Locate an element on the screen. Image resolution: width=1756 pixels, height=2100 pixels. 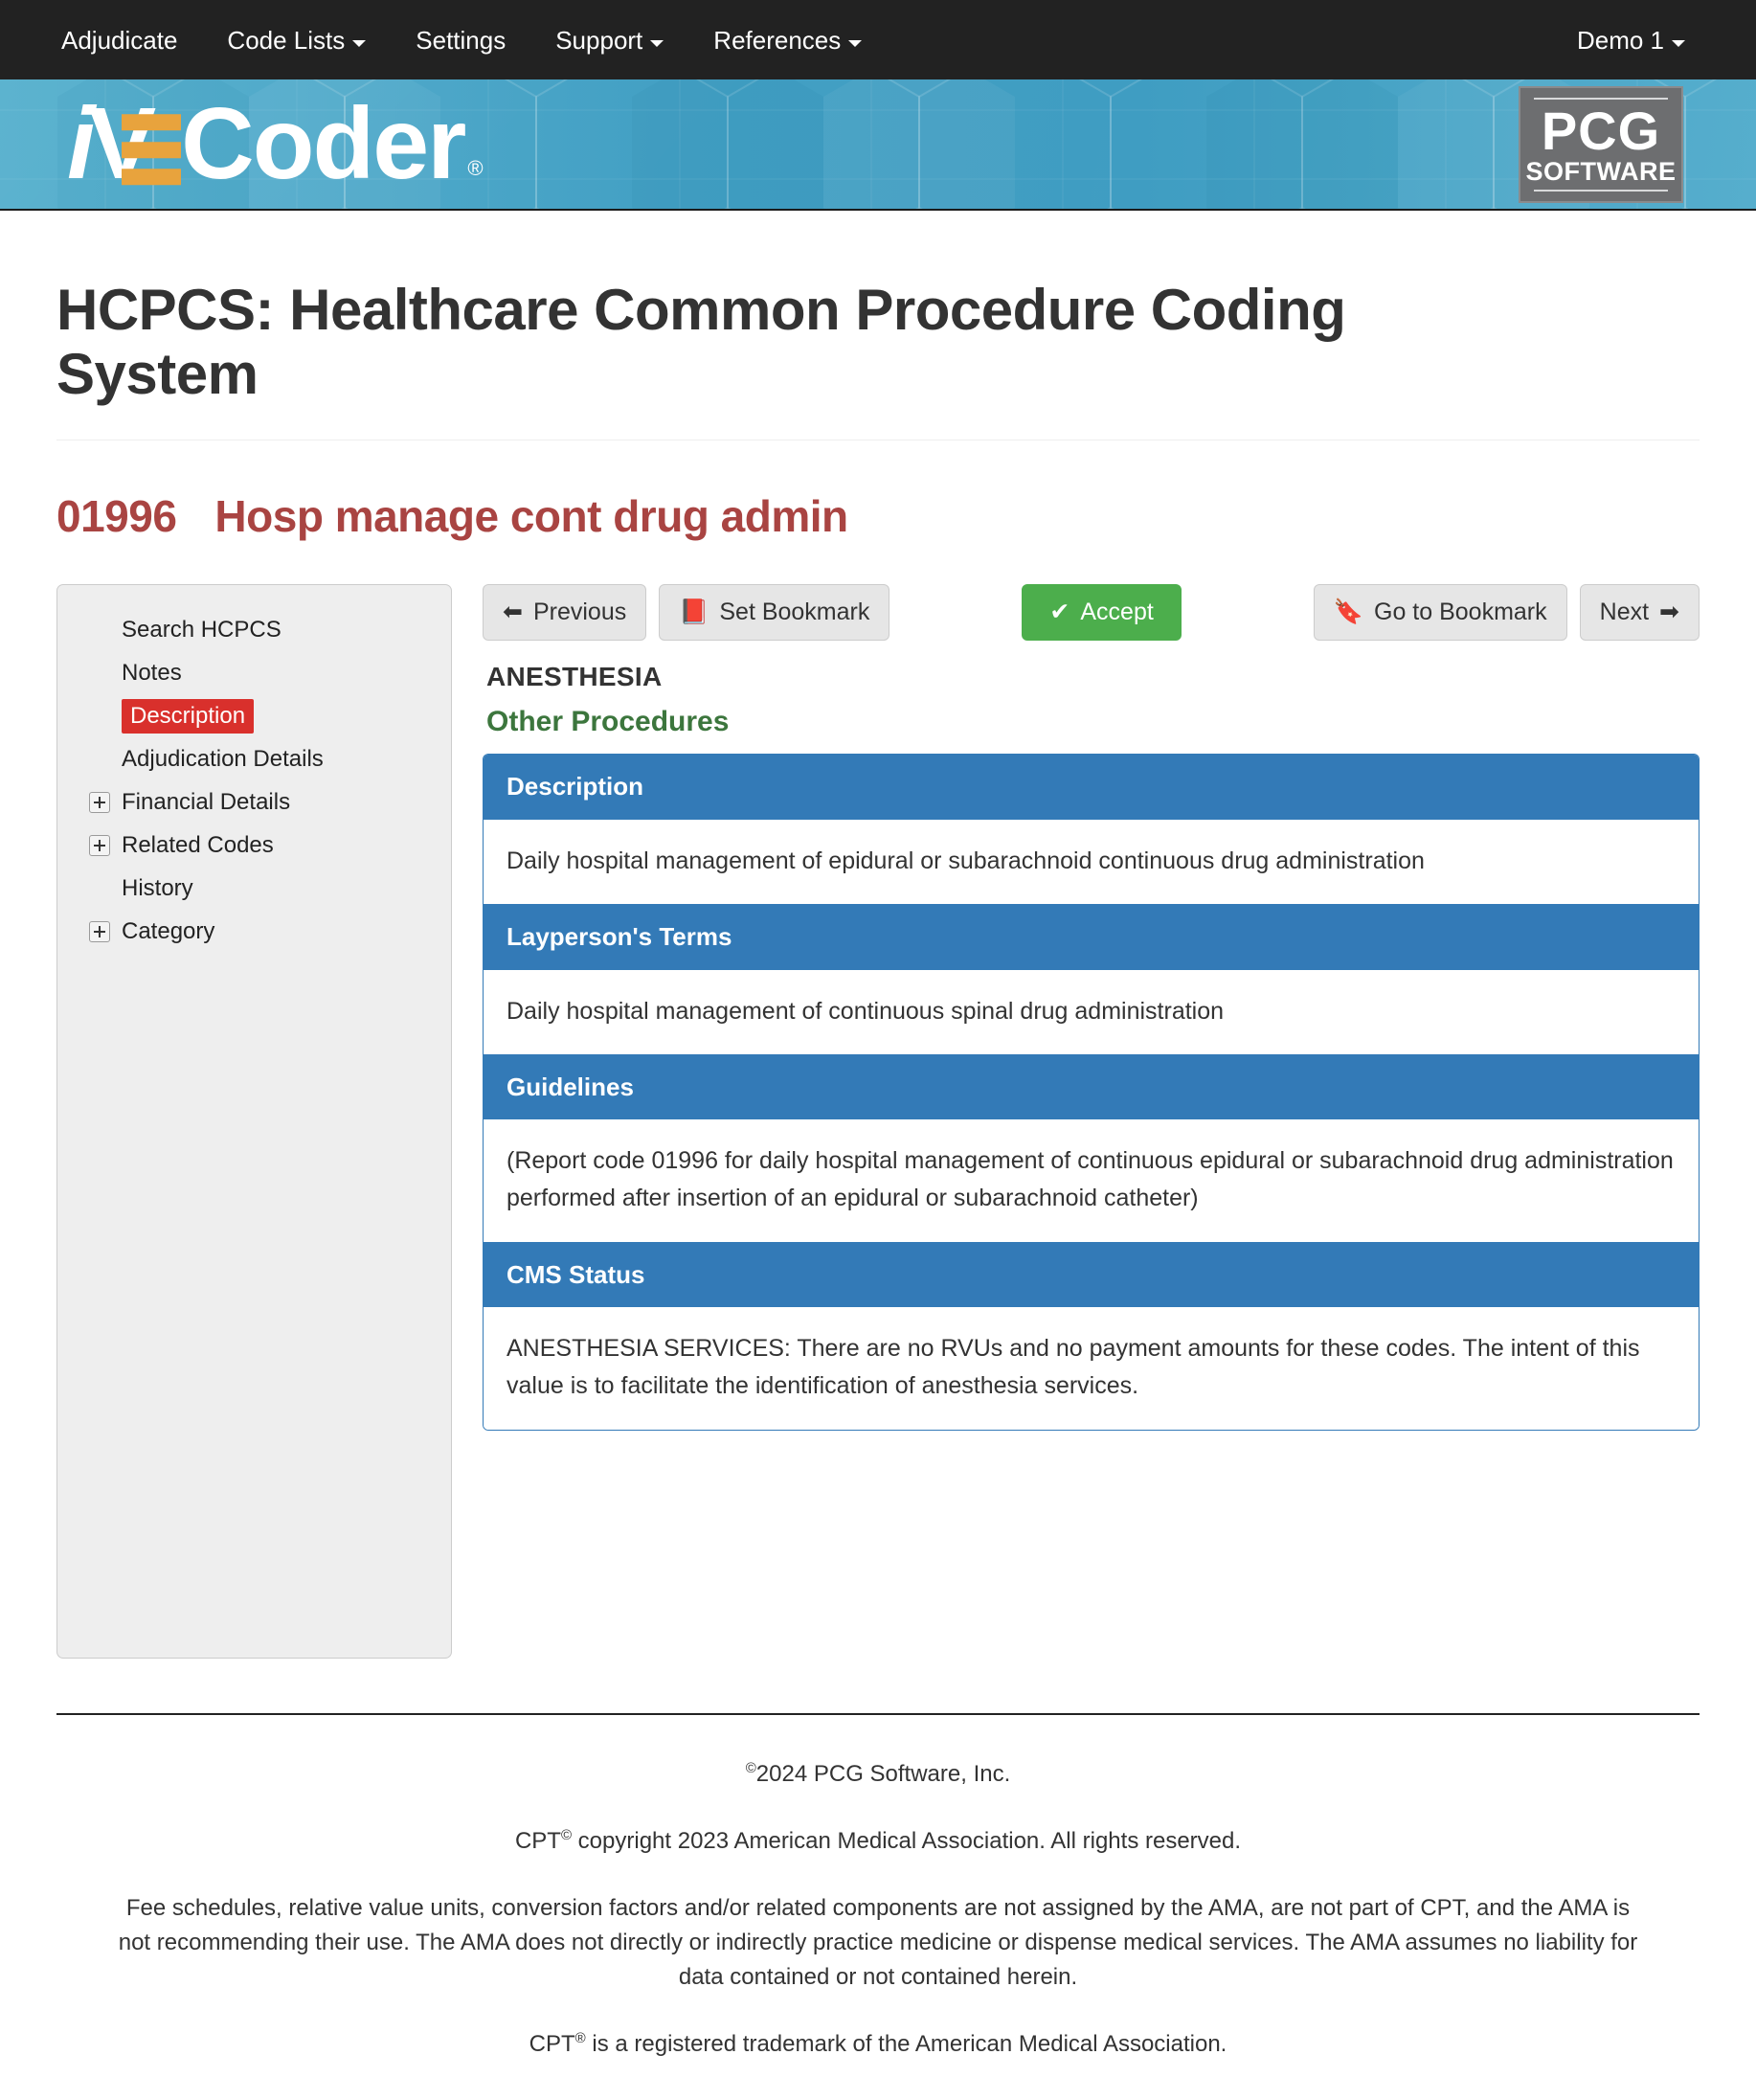
panel-header: Description is located at coordinates (1091, 787).